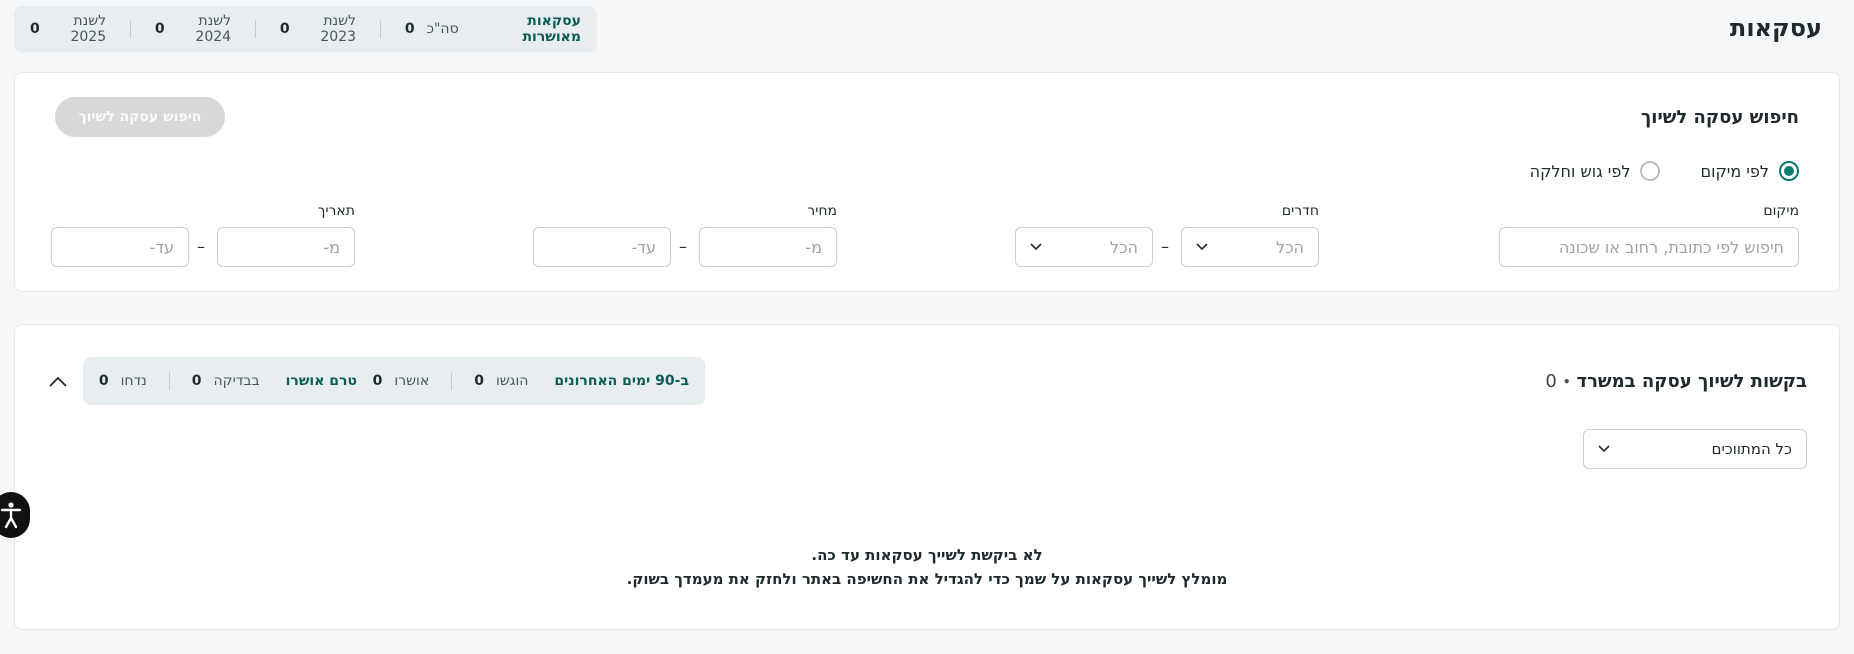  Describe the element at coordinates (1749, 171) in the screenshot. I see `radio-by-location: לפי מיקום` at that location.